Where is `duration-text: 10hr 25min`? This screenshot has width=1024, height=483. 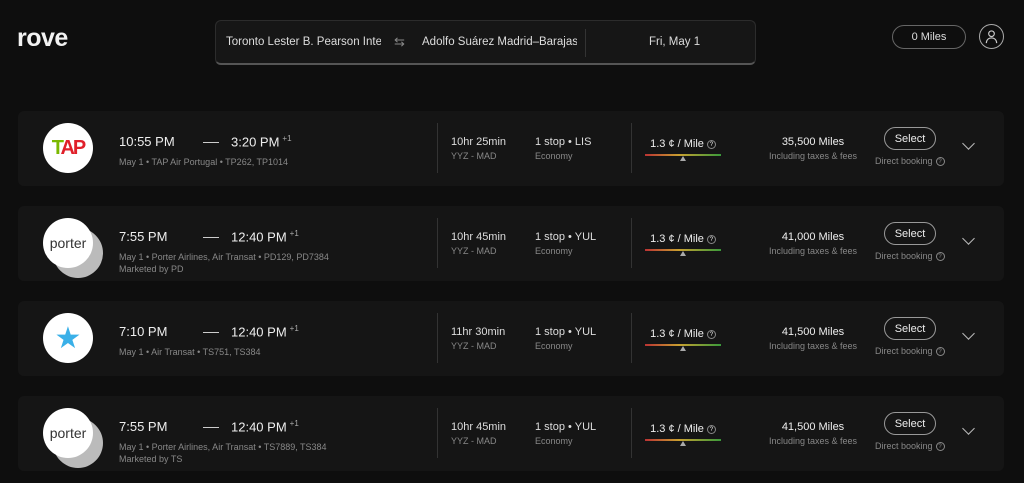
duration-text: 10hr 25min is located at coordinates (479, 142).